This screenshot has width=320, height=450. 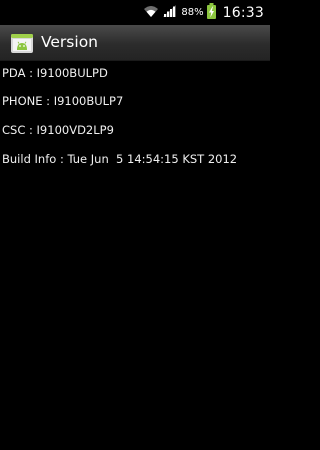 What do you see at coordinates (69, 42) in the screenshot?
I see `page-title: Version` at bounding box center [69, 42].